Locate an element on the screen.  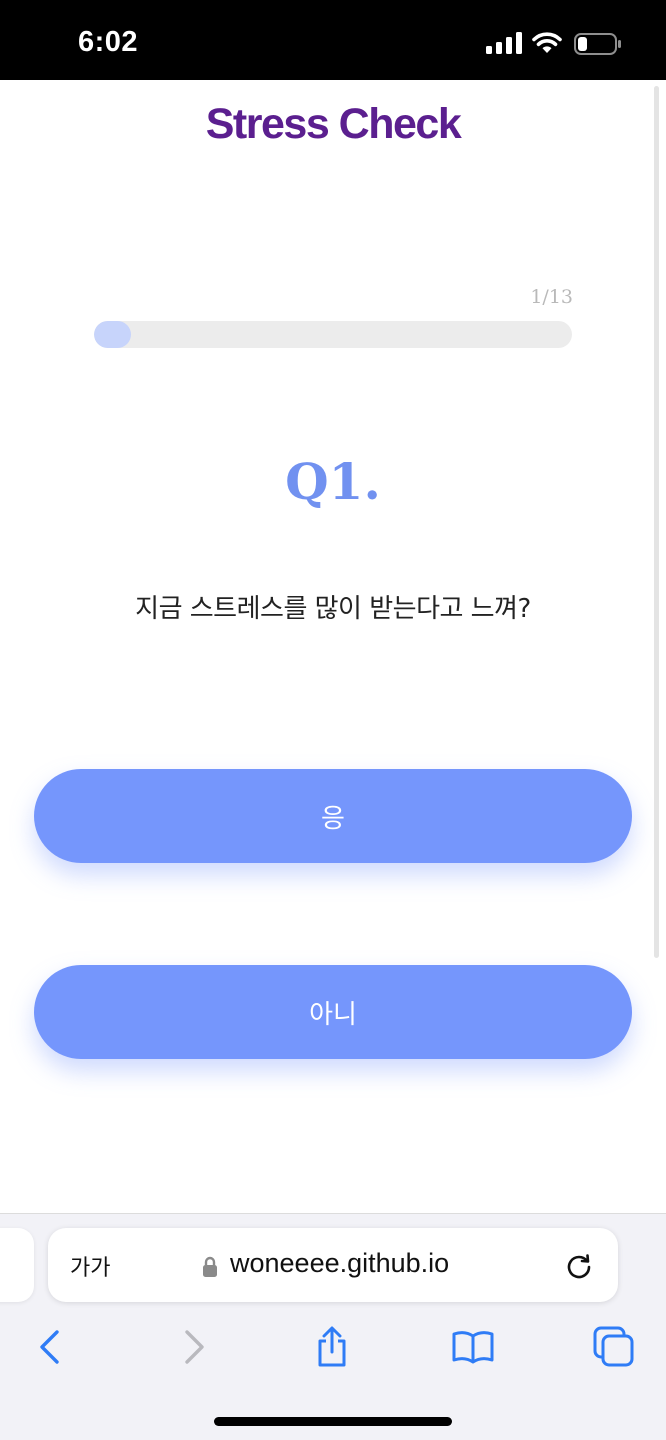
cellular-signal-icon is located at coordinates (504, 43).